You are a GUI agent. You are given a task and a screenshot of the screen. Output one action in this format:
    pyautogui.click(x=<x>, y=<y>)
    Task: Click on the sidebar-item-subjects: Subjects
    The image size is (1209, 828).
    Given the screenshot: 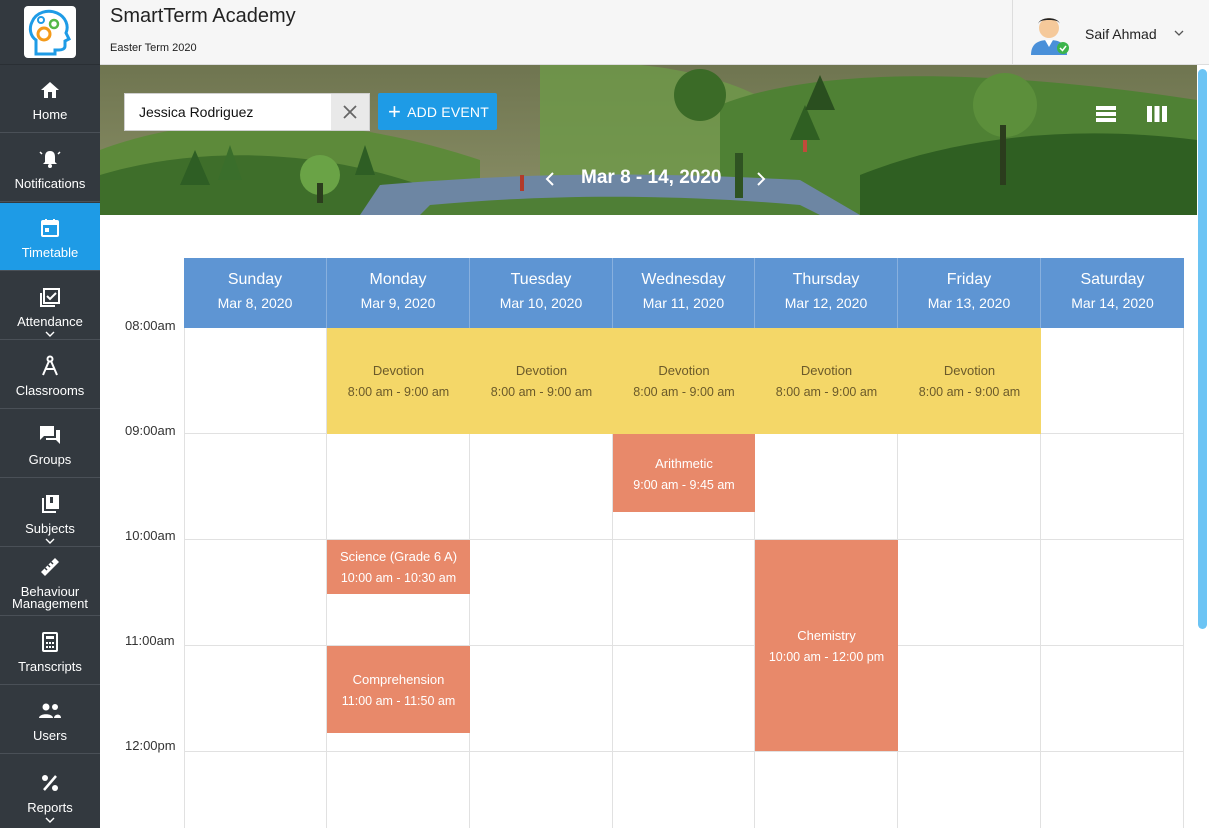 What is the action you would take?
    pyautogui.click(x=50, y=513)
    